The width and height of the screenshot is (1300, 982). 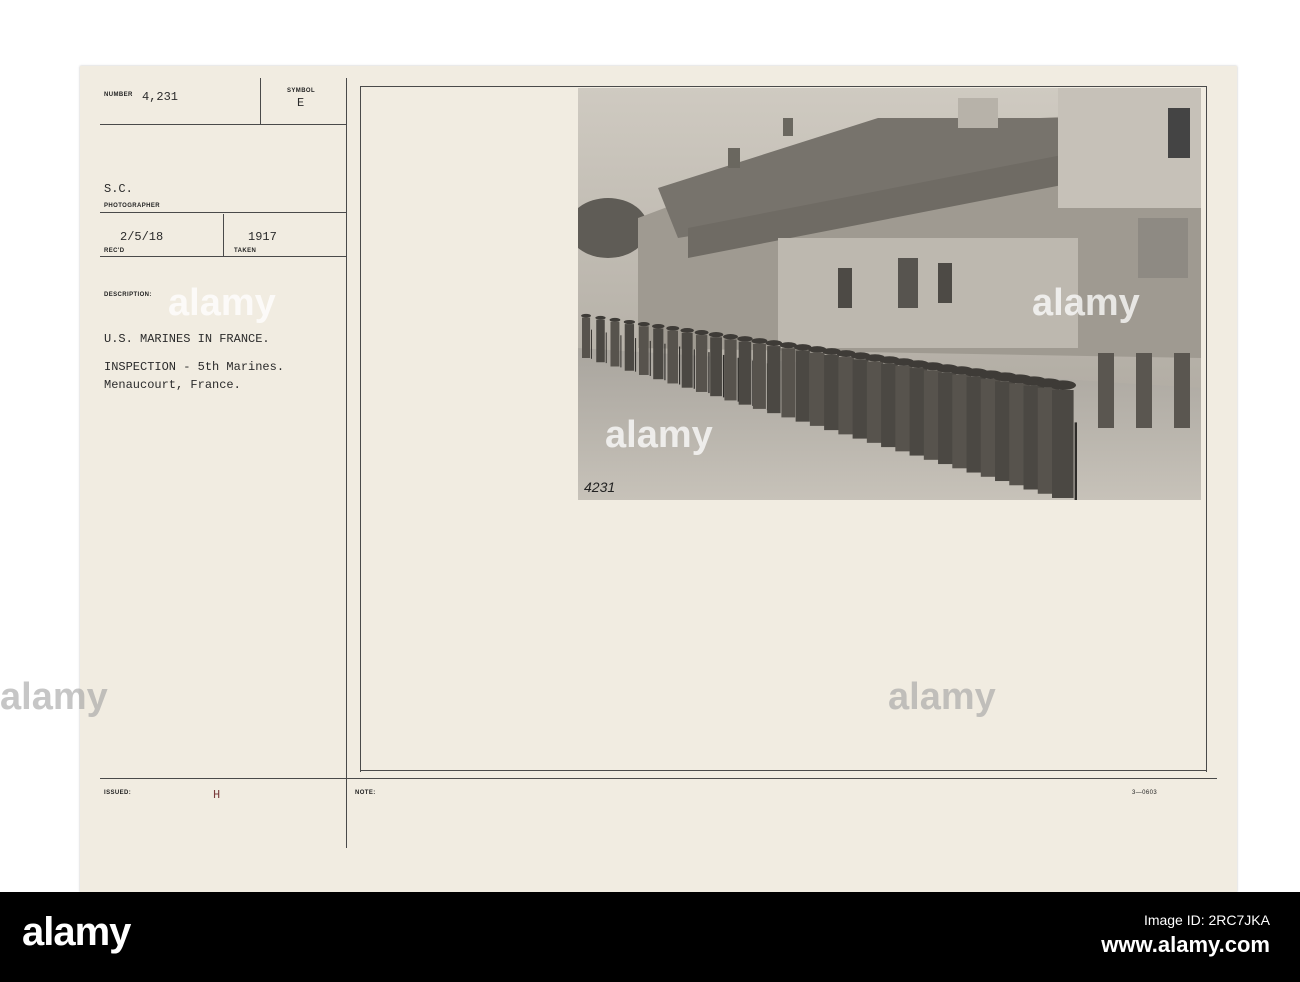 What do you see at coordinates (365, 793) in the screenshot?
I see `note-label: NOTE:` at bounding box center [365, 793].